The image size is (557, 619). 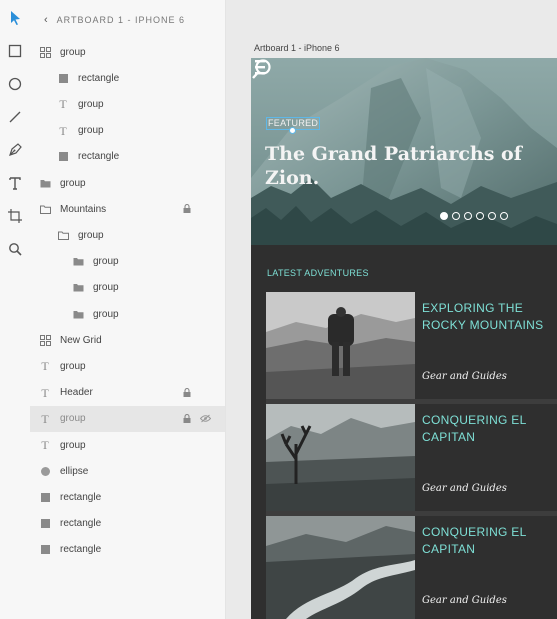 What do you see at coordinates (127, 471) in the screenshot?
I see `layer-row: ellipse` at bounding box center [127, 471].